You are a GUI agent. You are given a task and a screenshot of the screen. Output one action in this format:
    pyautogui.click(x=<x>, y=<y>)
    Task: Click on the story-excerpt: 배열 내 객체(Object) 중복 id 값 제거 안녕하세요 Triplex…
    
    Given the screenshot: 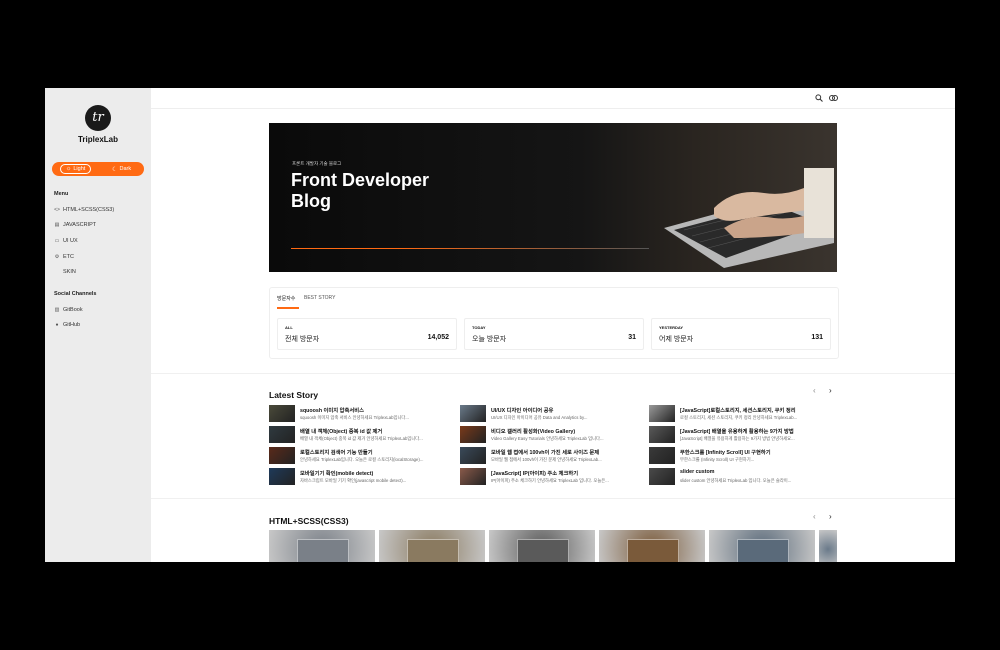 What is the action you would take?
    pyautogui.click(x=361, y=438)
    